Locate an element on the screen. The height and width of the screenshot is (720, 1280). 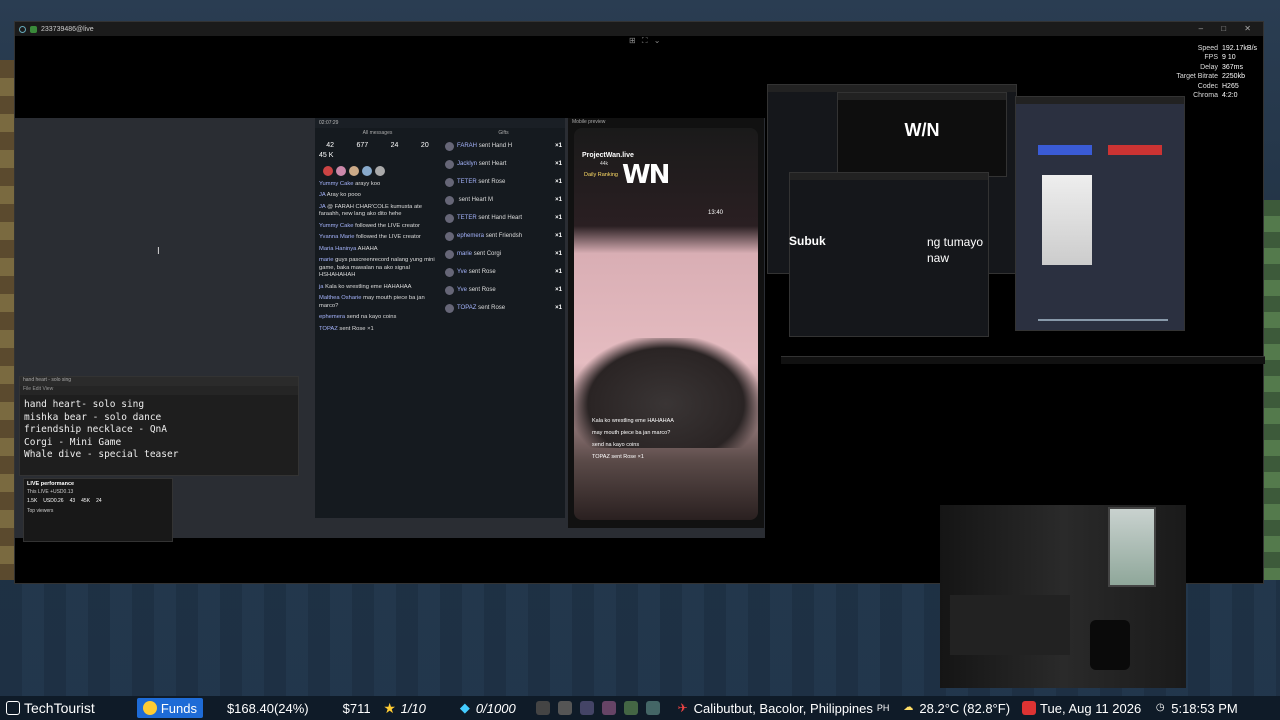
gift-text: sent Hand H is located at coordinates (495, 145).